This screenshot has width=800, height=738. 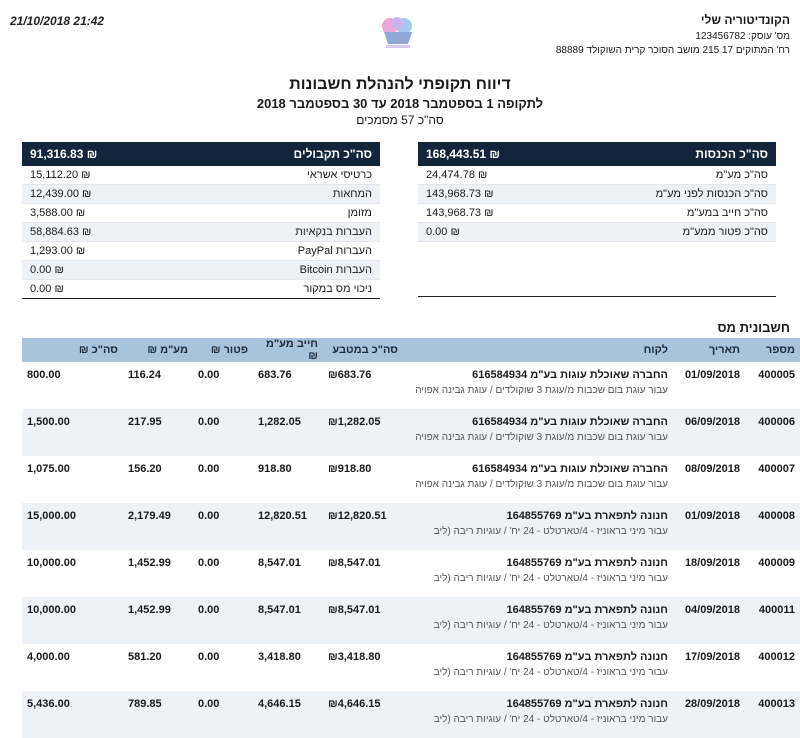 What do you see at coordinates (72, 432) in the screenshot?
I see `invoice-total: 1,500.00` at bounding box center [72, 432].